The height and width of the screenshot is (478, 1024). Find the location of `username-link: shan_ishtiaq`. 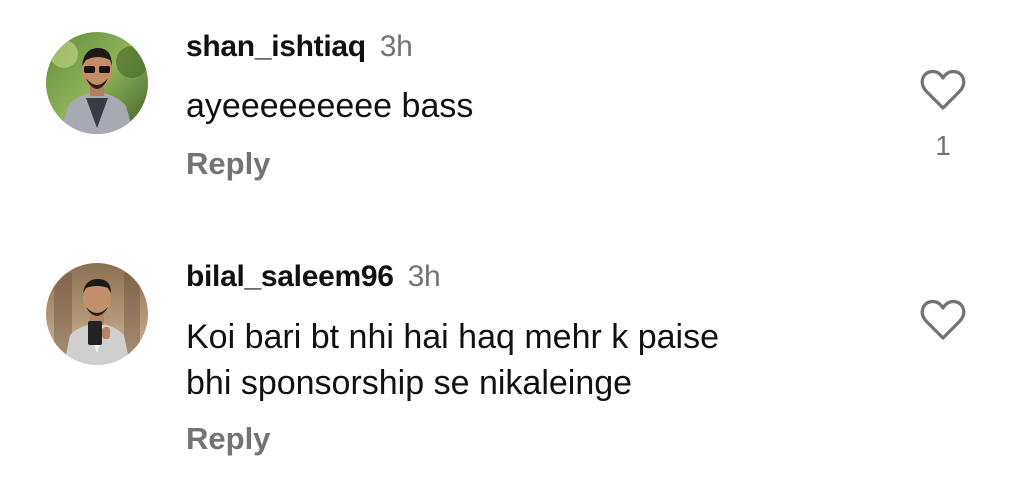

username-link: shan_ishtiaq is located at coordinates (276, 46).